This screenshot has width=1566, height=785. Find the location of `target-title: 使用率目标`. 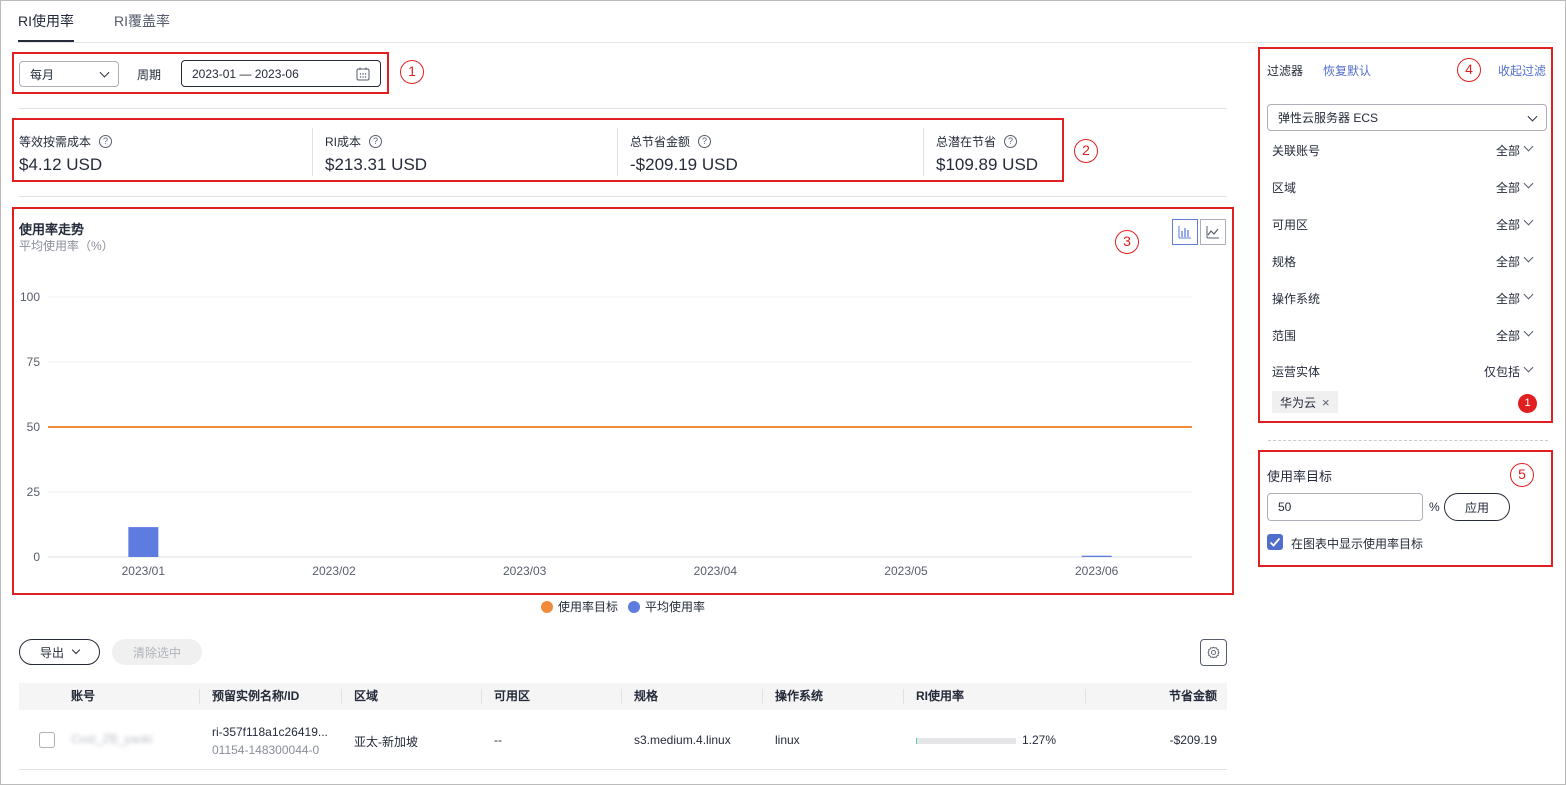

target-title: 使用率目标 is located at coordinates (1300, 476).